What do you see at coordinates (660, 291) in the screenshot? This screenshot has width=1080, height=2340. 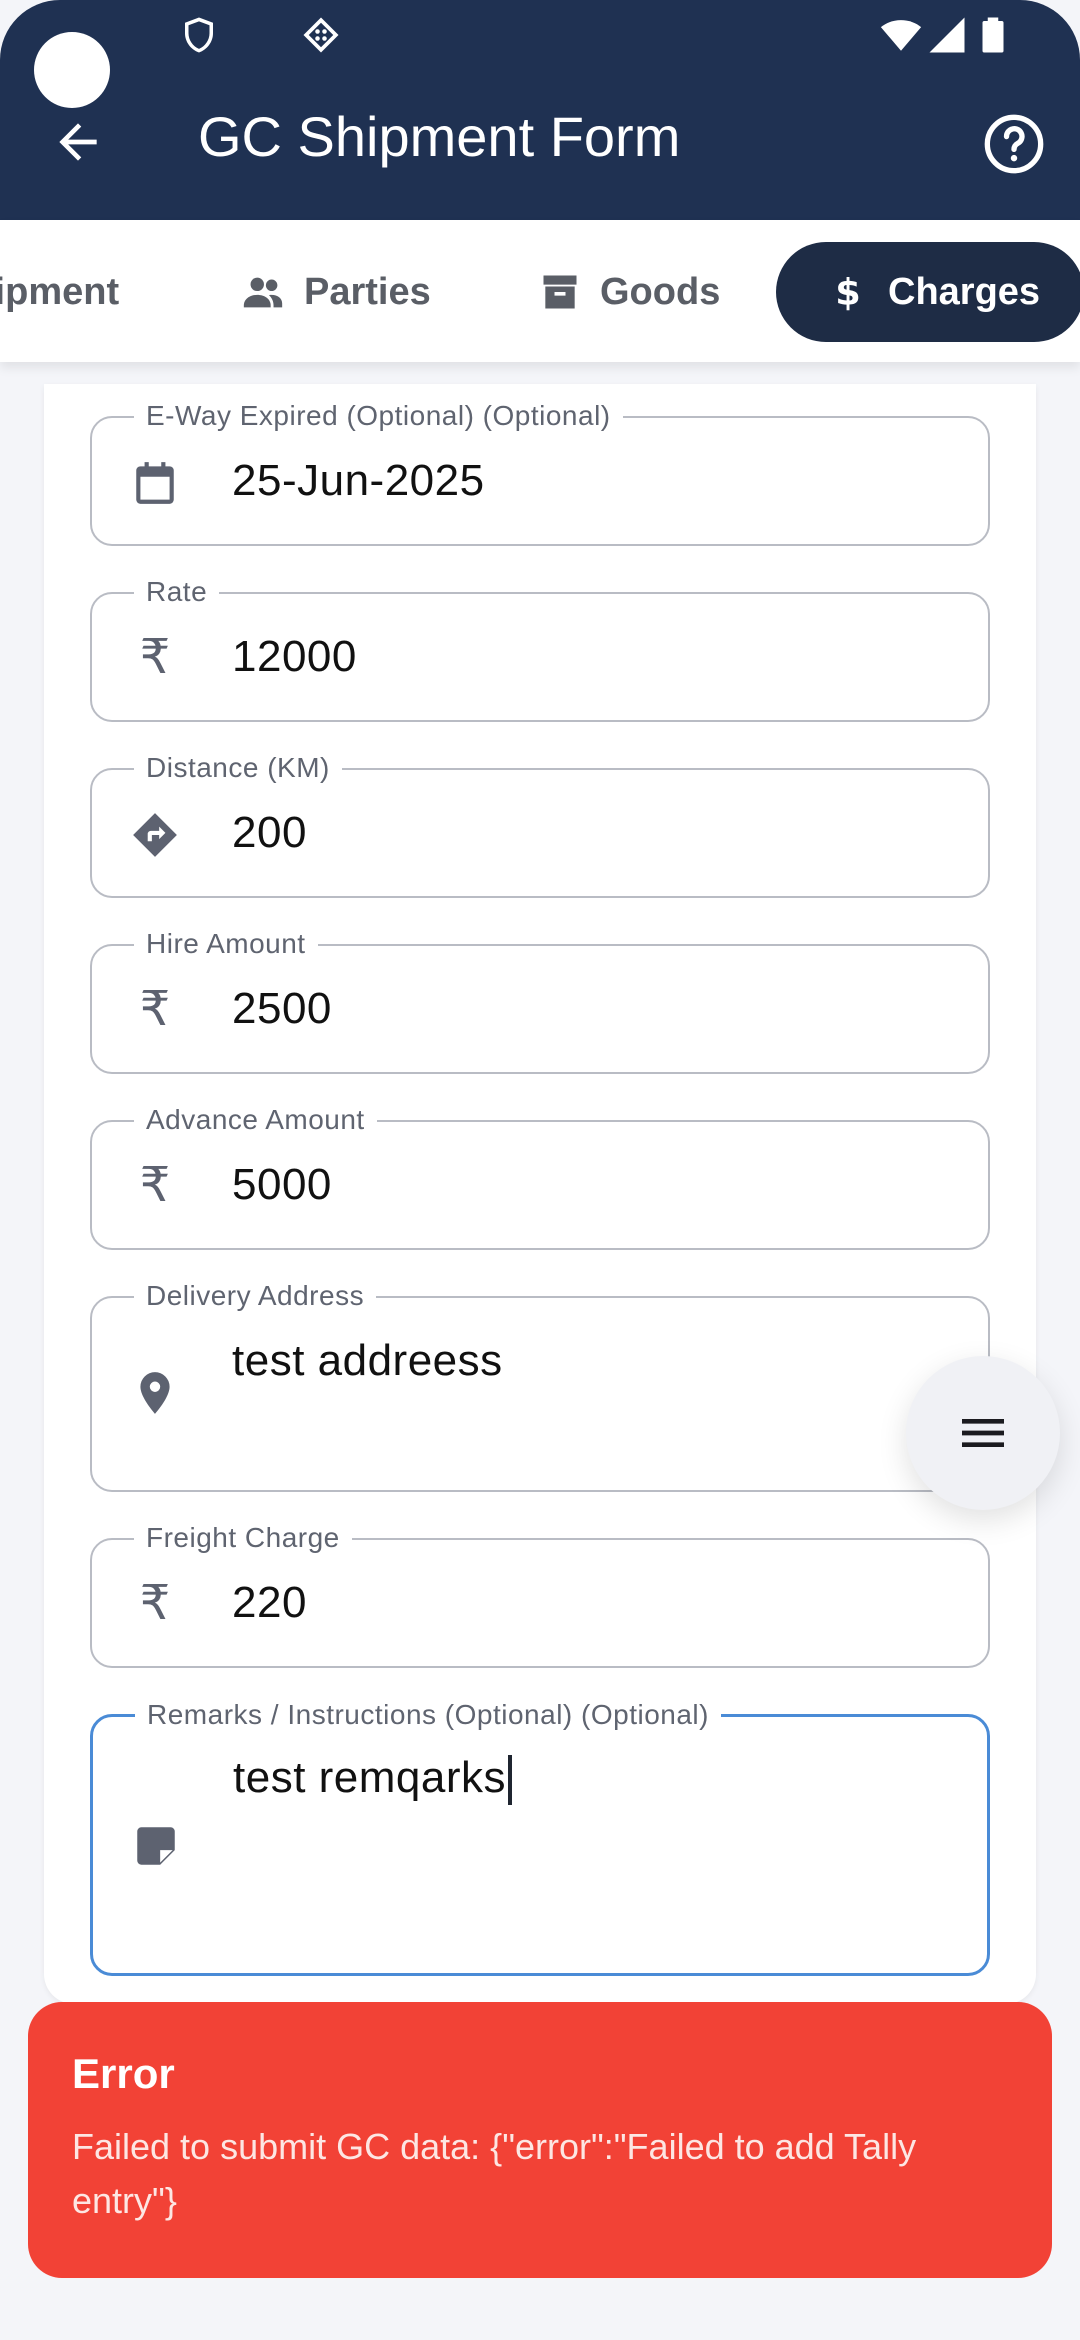 I see `tab-label: Goods` at bounding box center [660, 291].